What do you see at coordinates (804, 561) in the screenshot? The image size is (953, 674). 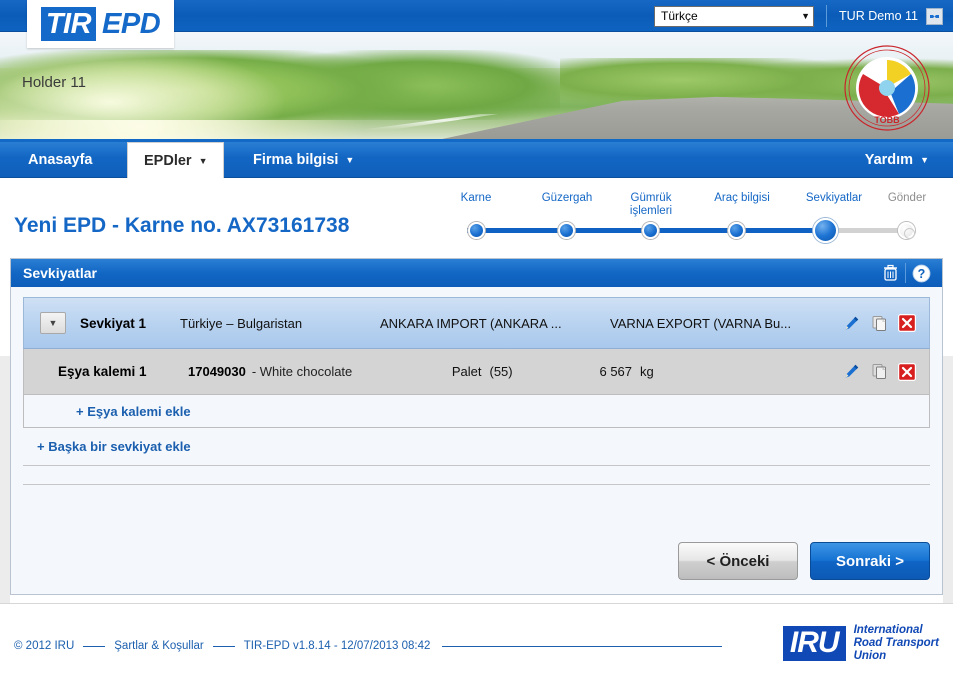 I see `wizard-button-row: < Önceki Sonraki >` at bounding box center [804, 561].